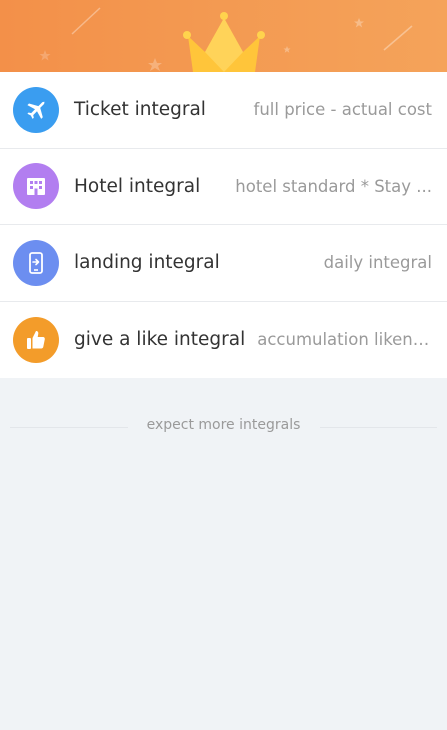 This screenshot has height=730, width=447. I want to click on list-item-description: daily integral, so click(377, 263).